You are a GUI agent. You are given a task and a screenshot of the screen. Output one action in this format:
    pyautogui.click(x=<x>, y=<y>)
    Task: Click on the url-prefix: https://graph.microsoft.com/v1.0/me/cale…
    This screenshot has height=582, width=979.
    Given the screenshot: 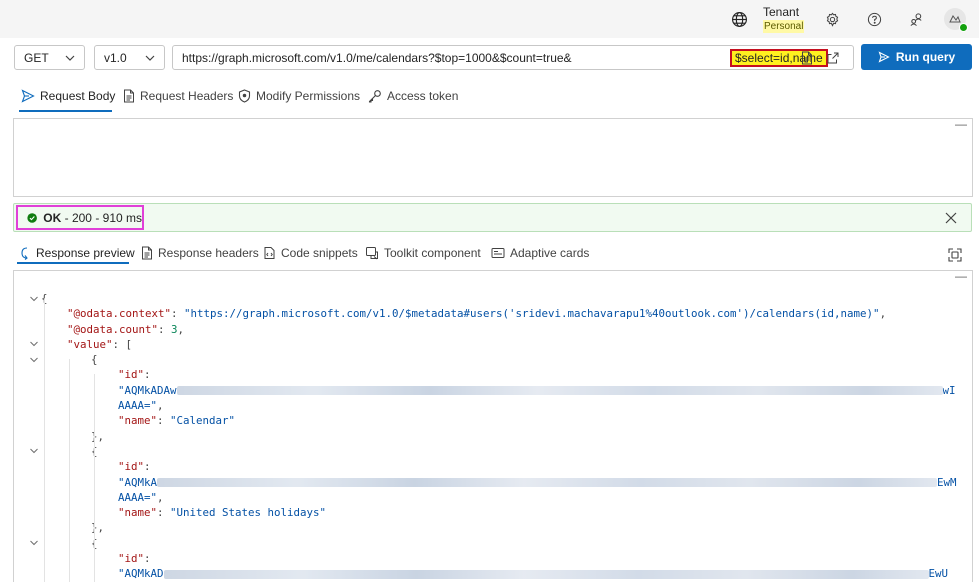 What is the action you would take?
    pyautogui.click(x=377, y=58)
    